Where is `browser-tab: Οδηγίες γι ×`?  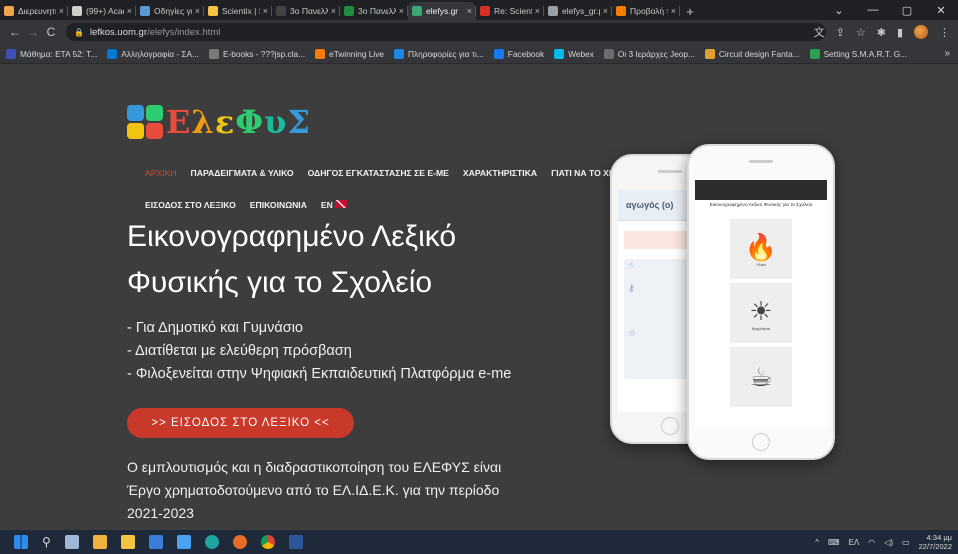 browser-tab: Οδηγίες γι × is located at coordinates (170, 11).